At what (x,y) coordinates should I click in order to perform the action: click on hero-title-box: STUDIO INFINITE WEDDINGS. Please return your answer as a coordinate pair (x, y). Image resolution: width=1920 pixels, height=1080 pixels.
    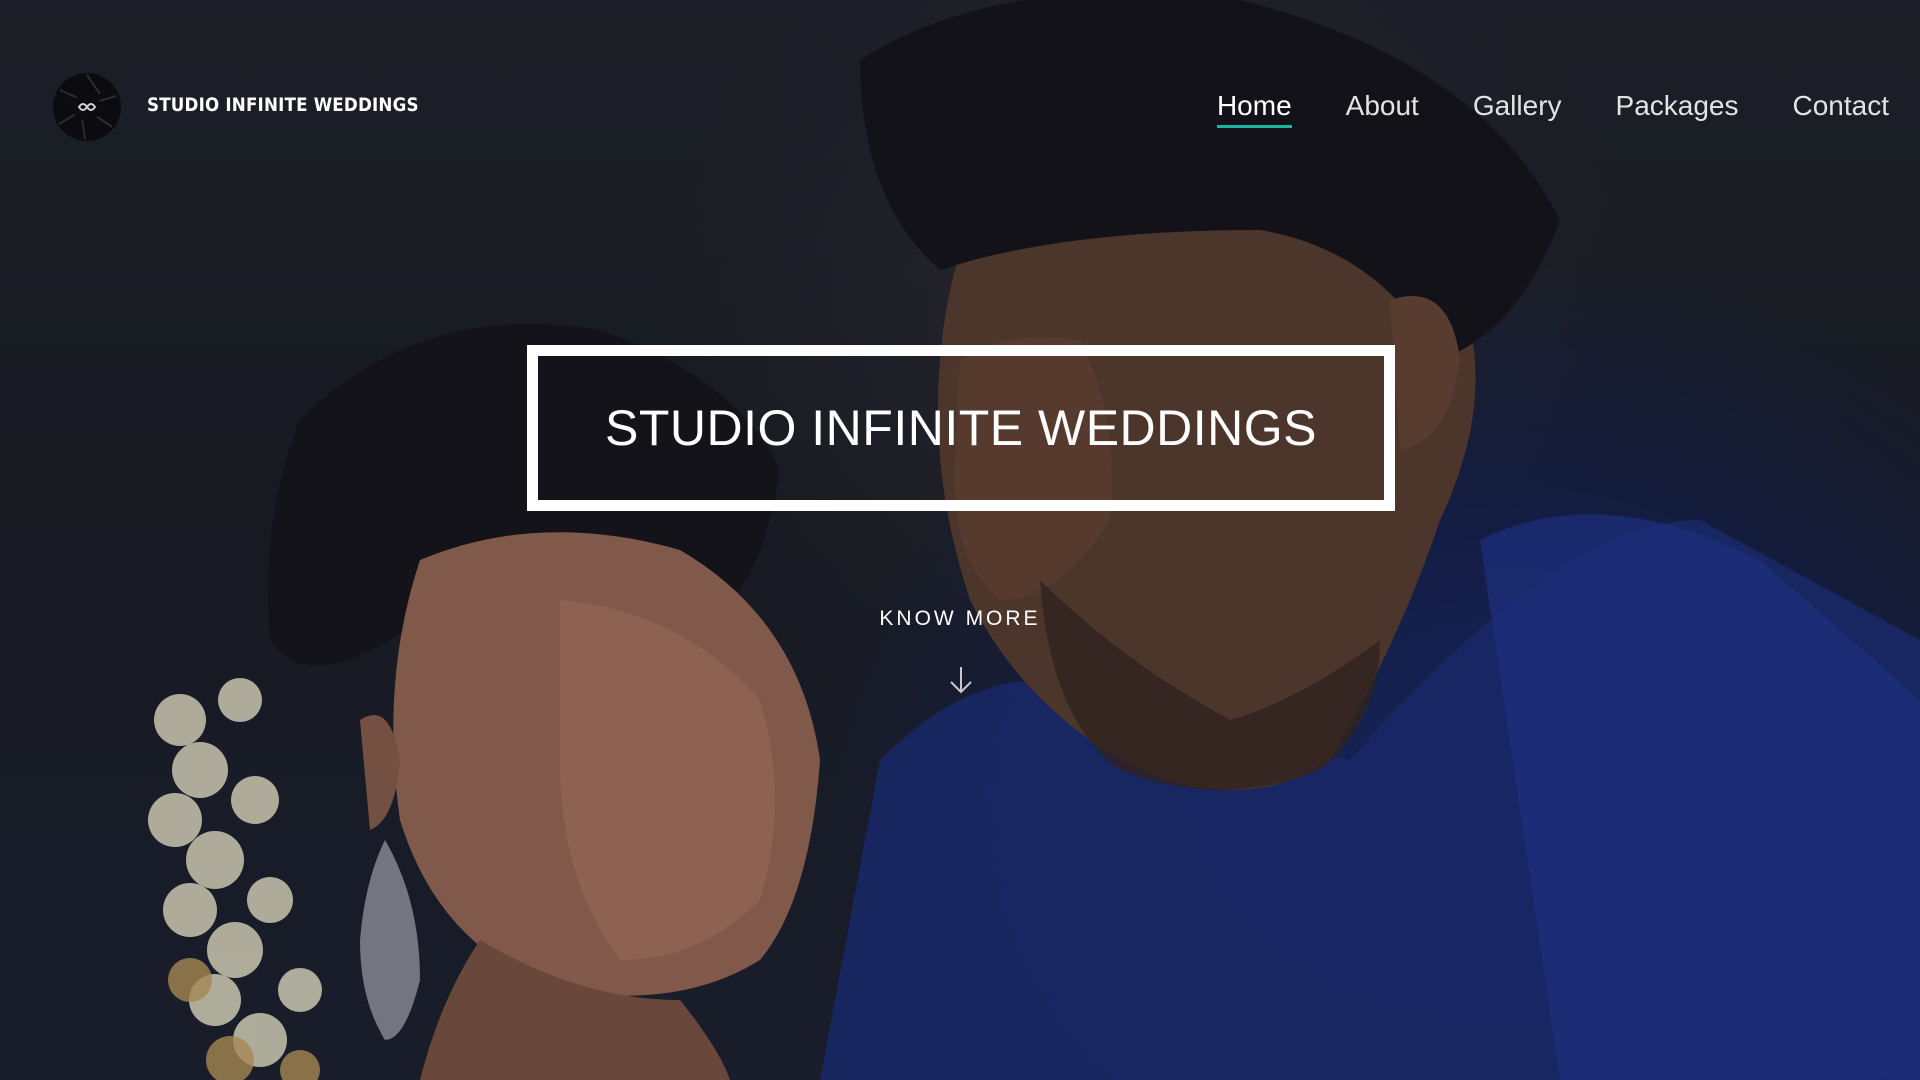
    Looking at the image, I should click on (961, 428).